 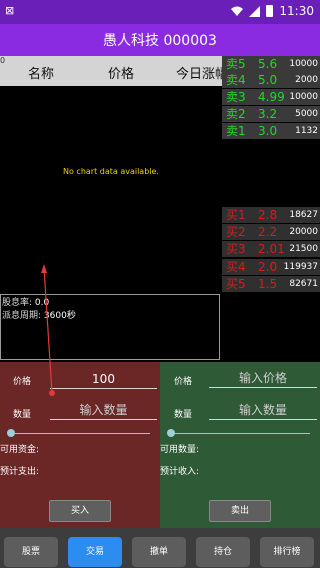 What do you see at coordinates (263, 410) in the screenshot?
I see `sell-qty-input` at bounding box center [263, 410].